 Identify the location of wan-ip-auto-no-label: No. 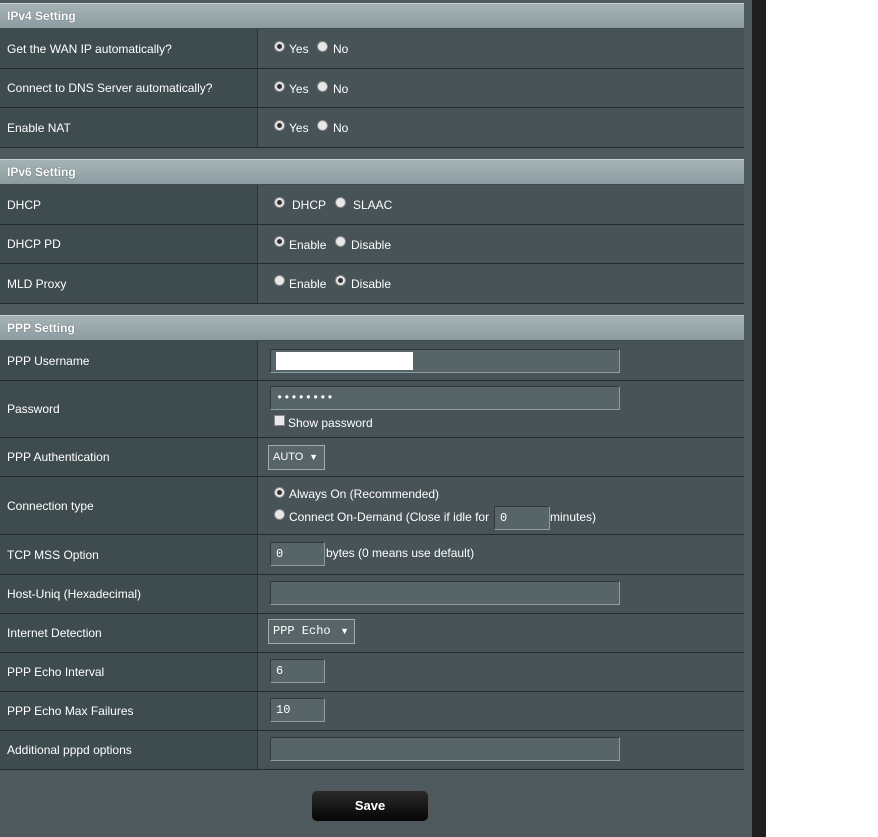
(341, 49).